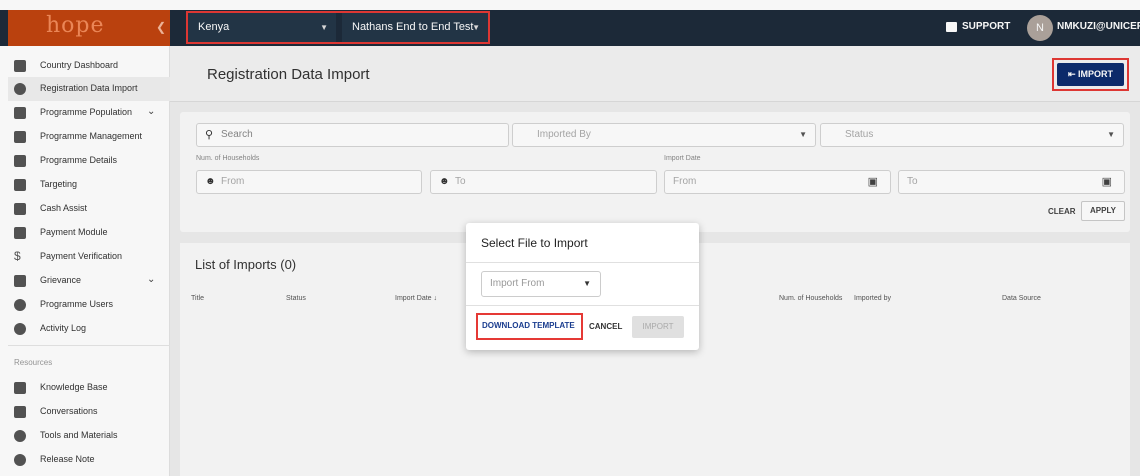 This screenshot has width=1140, height=476. I want to click on download-template-button: DOWNLOAD TEMPLATE, so click(528, 325).